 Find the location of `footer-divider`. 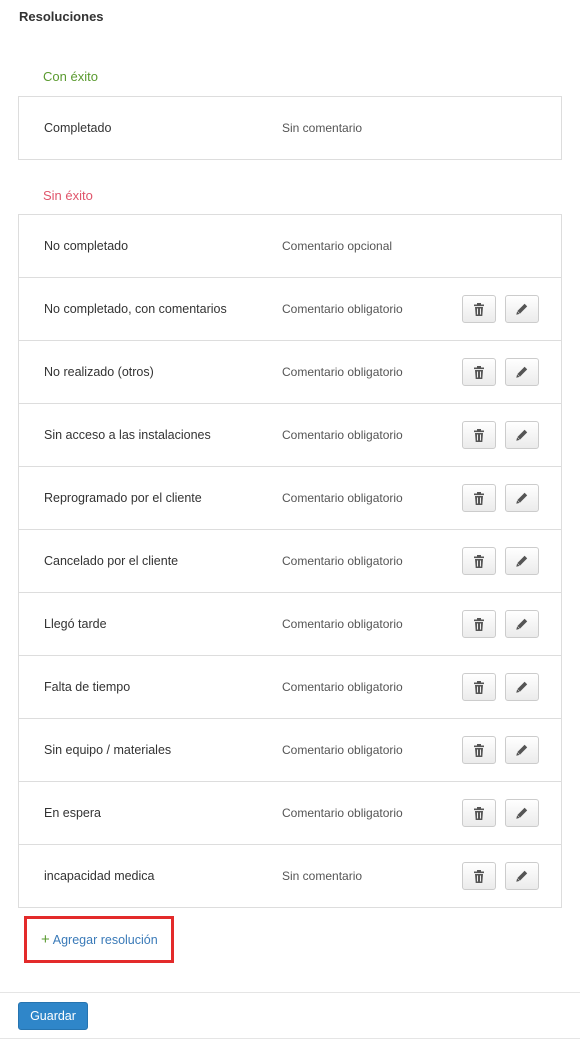

footer-divider is located at coordinates (290, 992).